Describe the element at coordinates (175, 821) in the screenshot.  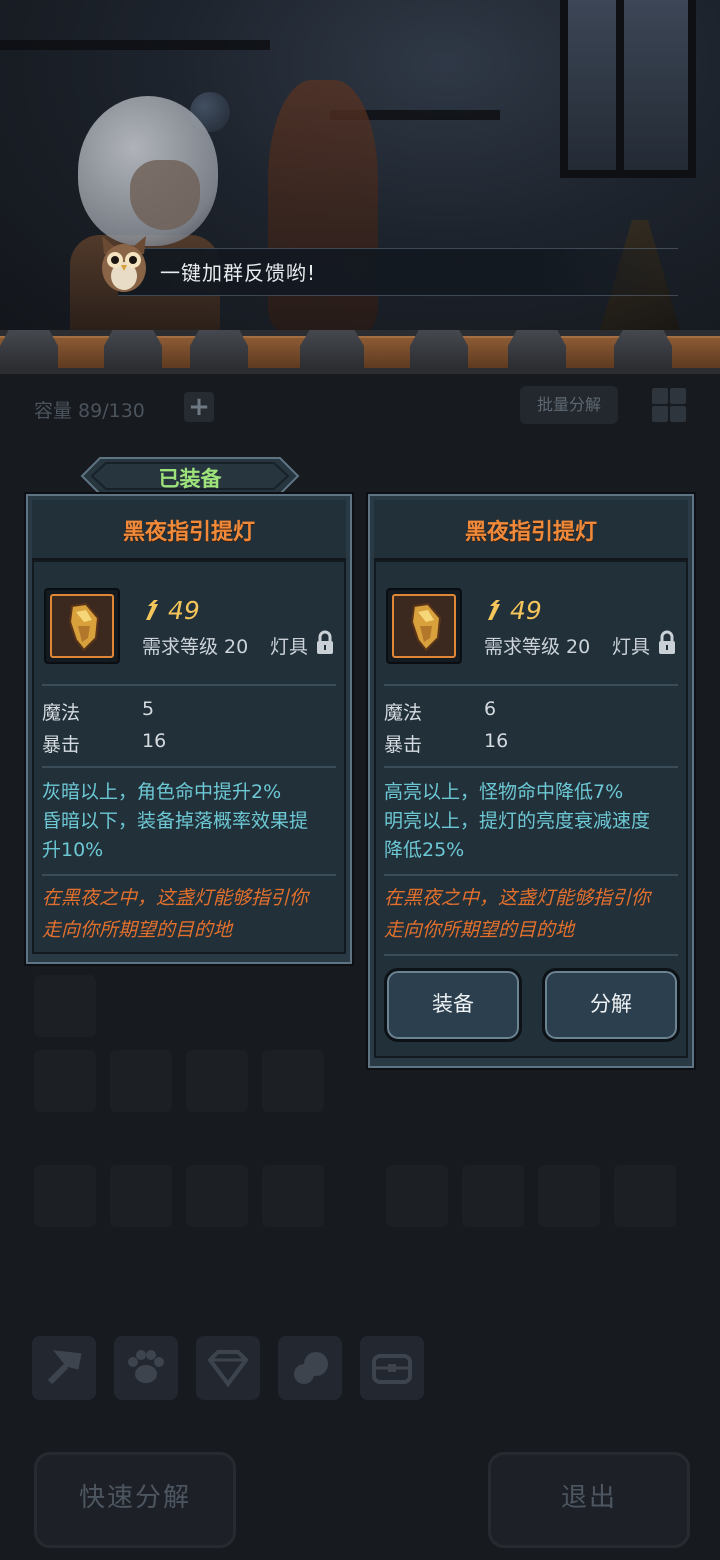
I see `effect-line: 昏暗以下，装备掉落概率效果提` at that location.